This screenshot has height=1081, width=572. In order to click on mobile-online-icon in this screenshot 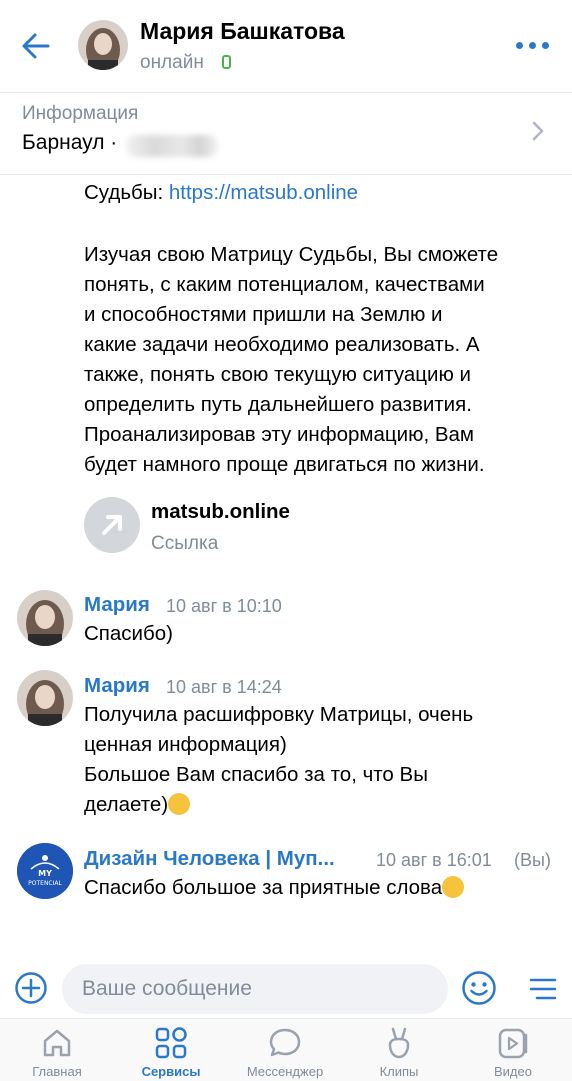, I will do `click(226, 62)`.